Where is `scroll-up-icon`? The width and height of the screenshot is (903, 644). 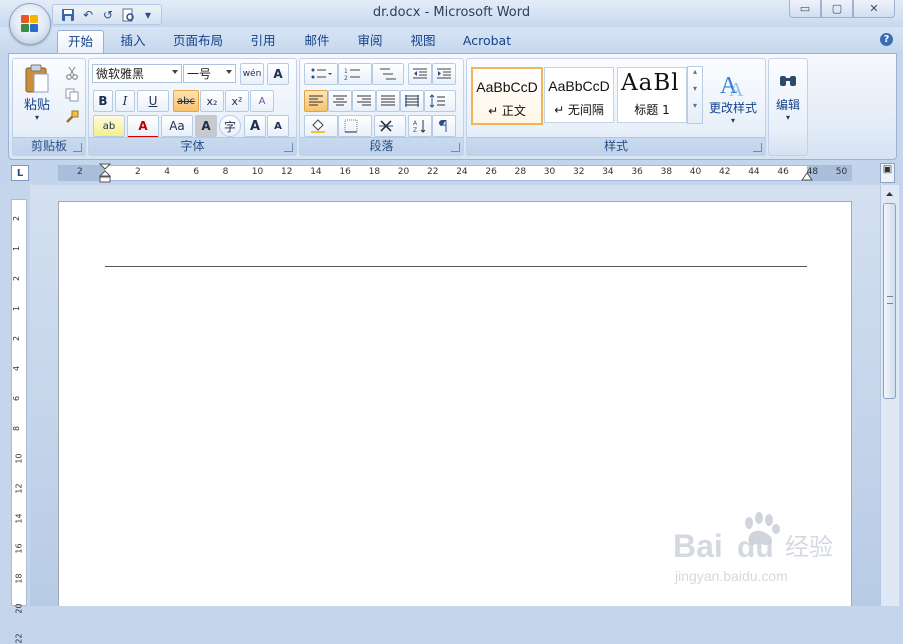 scroll-up-icon is located at coordinates (889, 194).